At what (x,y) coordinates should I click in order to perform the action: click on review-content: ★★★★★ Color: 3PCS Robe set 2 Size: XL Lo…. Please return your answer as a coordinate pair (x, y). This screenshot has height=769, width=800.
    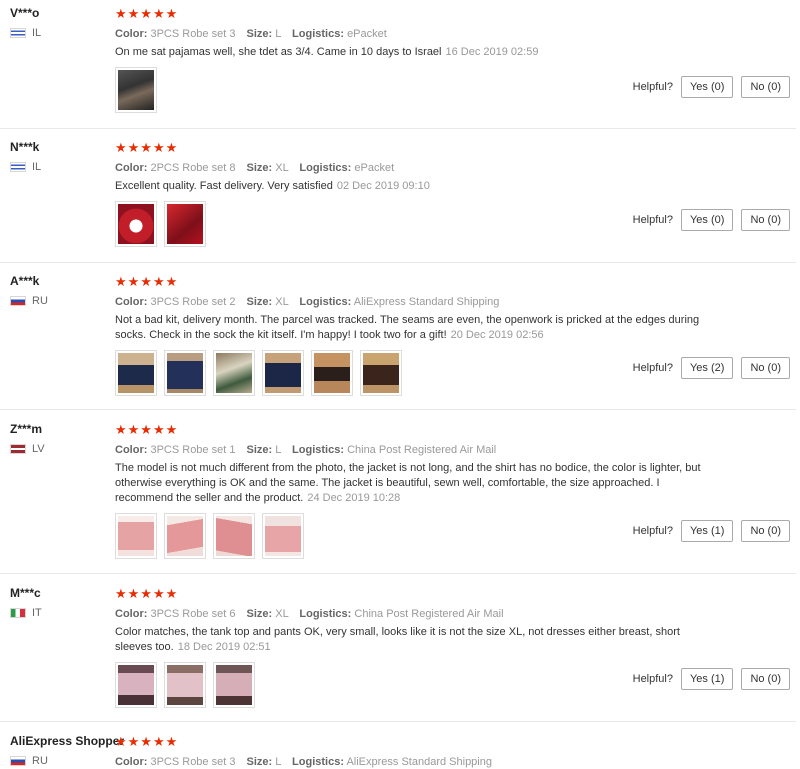
    Looking at the image, I should click on (415, 335).